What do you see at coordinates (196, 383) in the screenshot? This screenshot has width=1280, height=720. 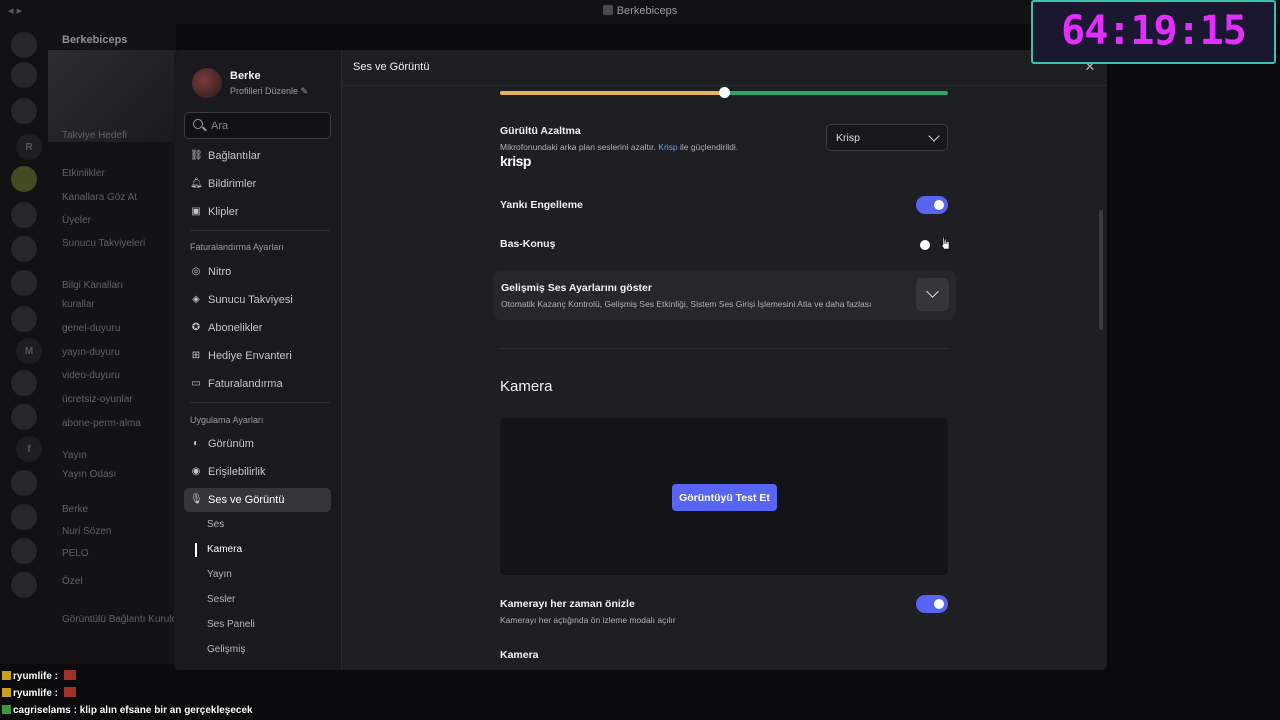 I see `card-icon: ▭` at bounding box center [196, 383].